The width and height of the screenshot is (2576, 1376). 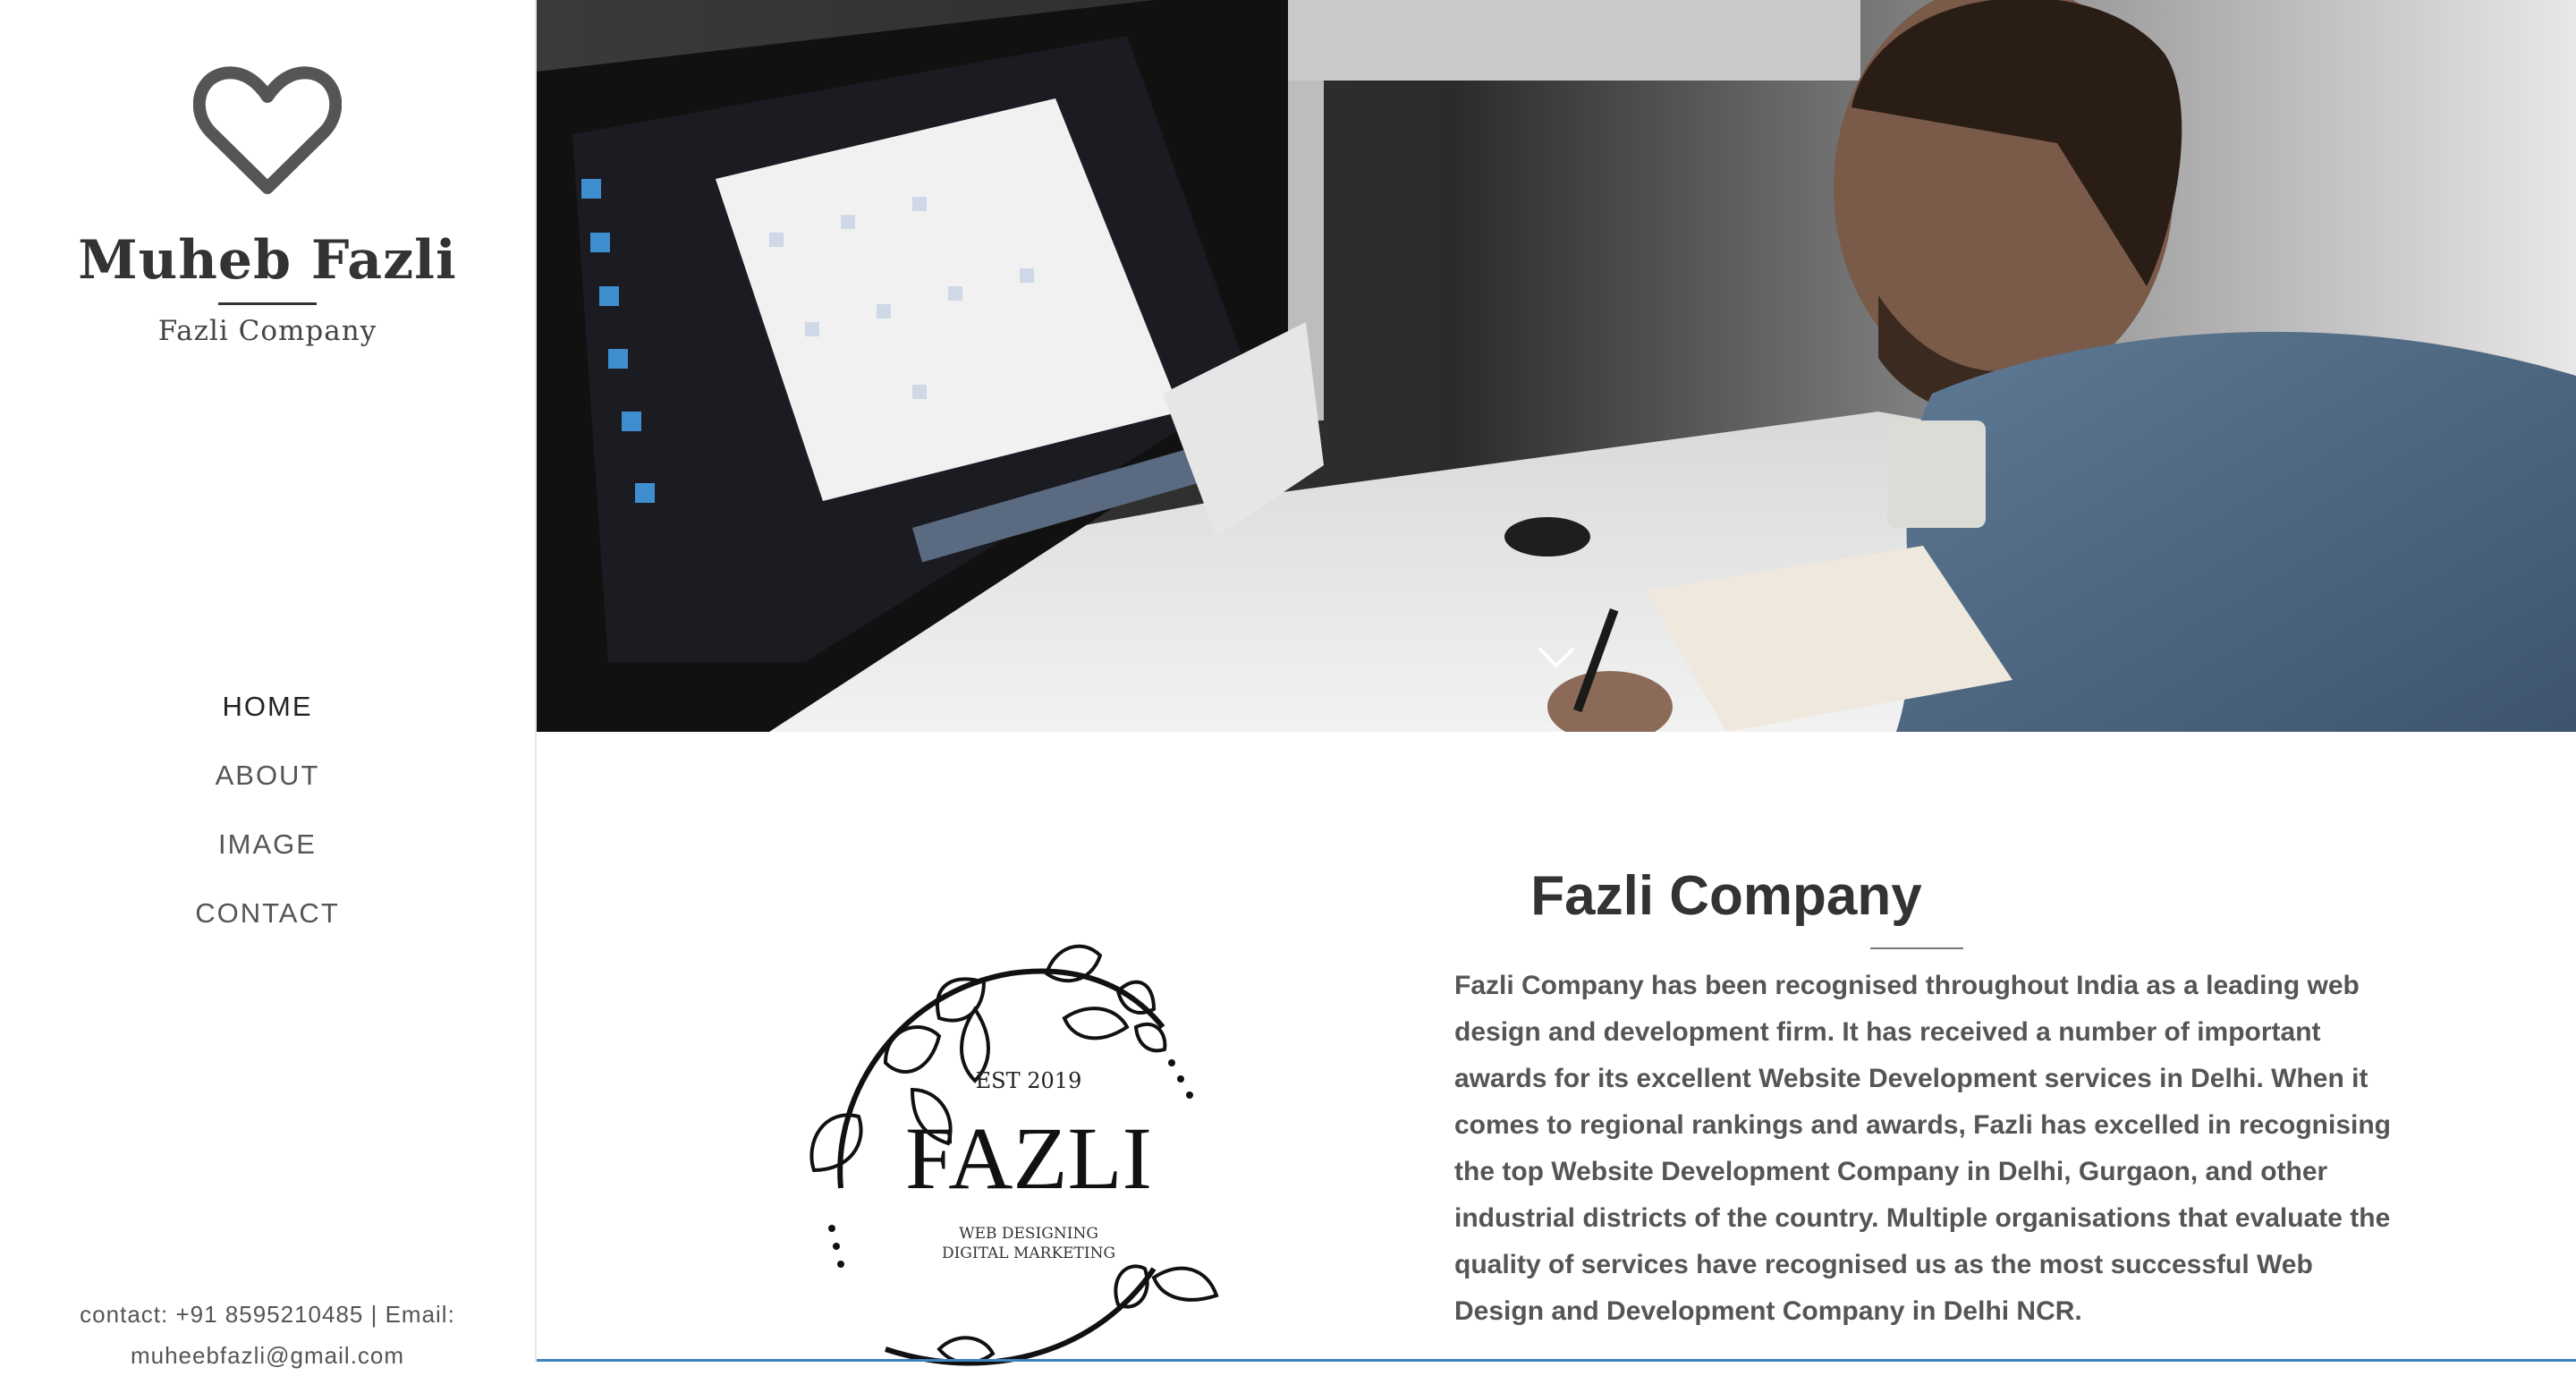 I want to click on nav-item-home: HOME, so click(x=267, y=718).